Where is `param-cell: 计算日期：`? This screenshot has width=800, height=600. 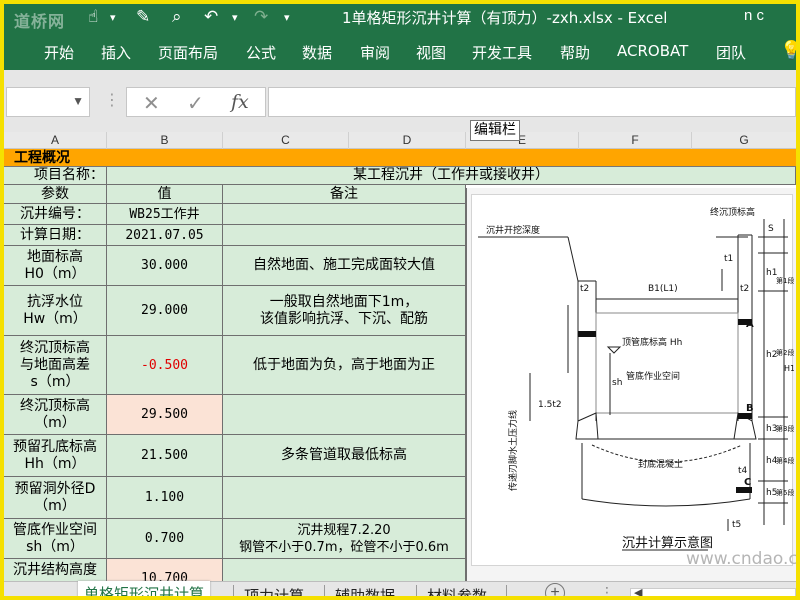
param-cell: 计算日期： is located at coordinates (55, 235).